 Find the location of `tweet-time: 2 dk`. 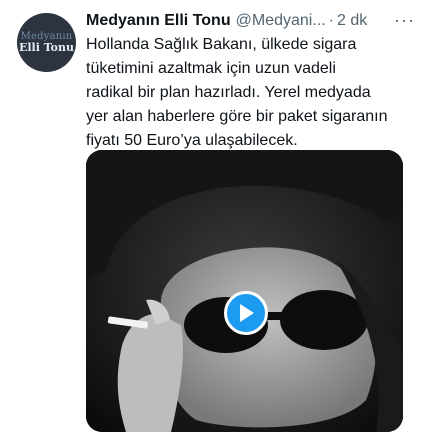

tweet-time: 2 dk is located at coordinates (352, 21).